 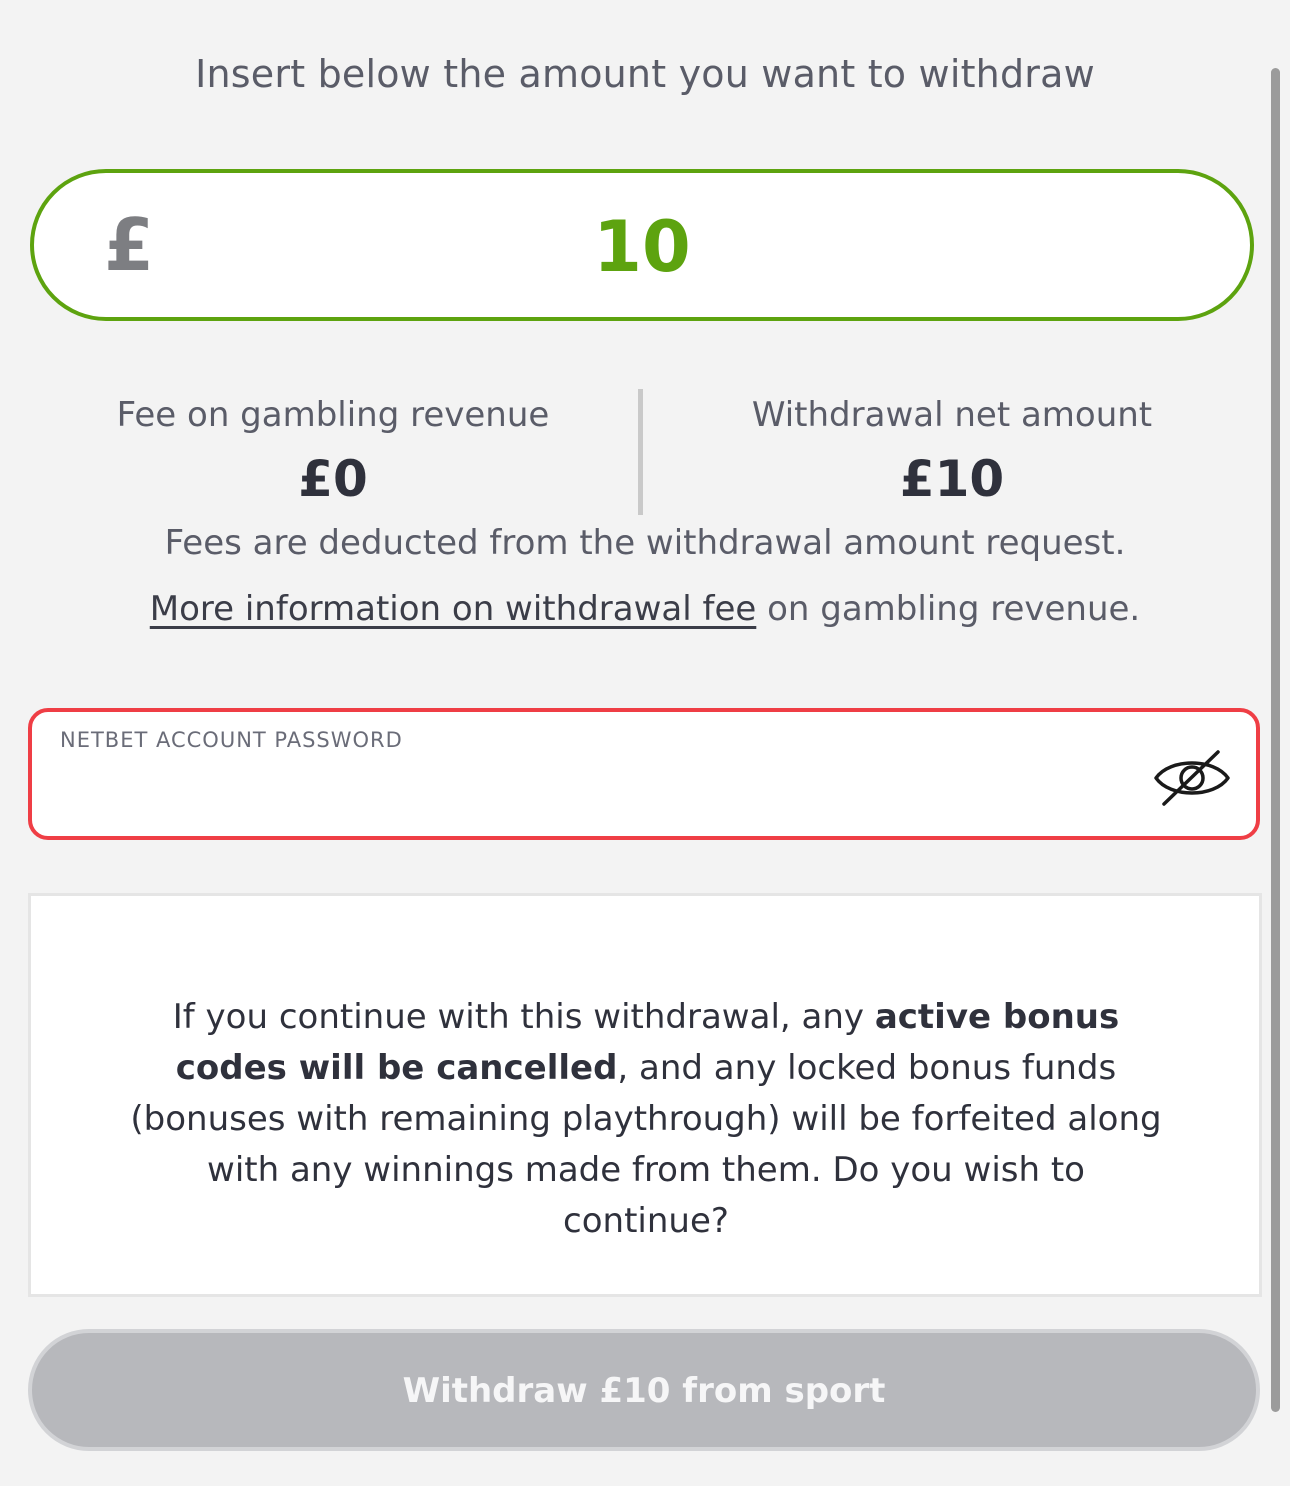 What do you see at coordinates (1275, 740) in the screenshot?
I see `scrollbar` at bounding box center [1275, 740].